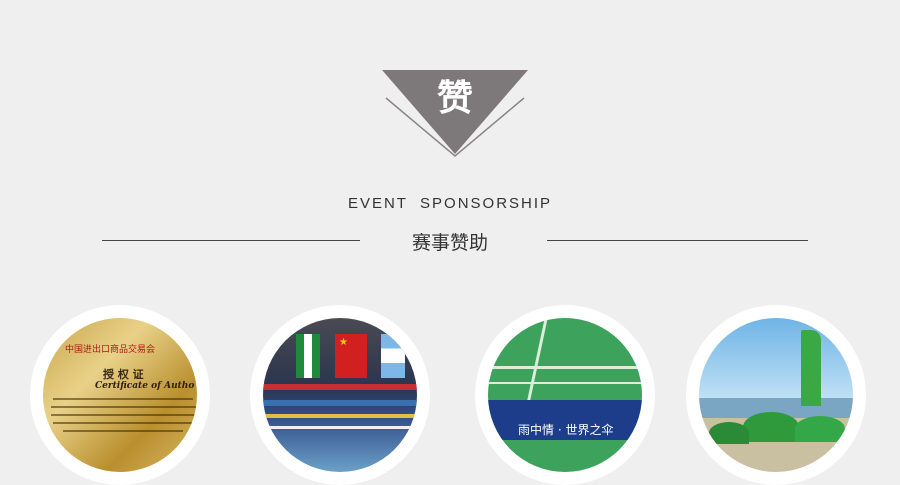  Describe the element at coordinates (110, 350) in the screenshot. I see `certificate-heading: 中国进出口商品交易会` at that location.